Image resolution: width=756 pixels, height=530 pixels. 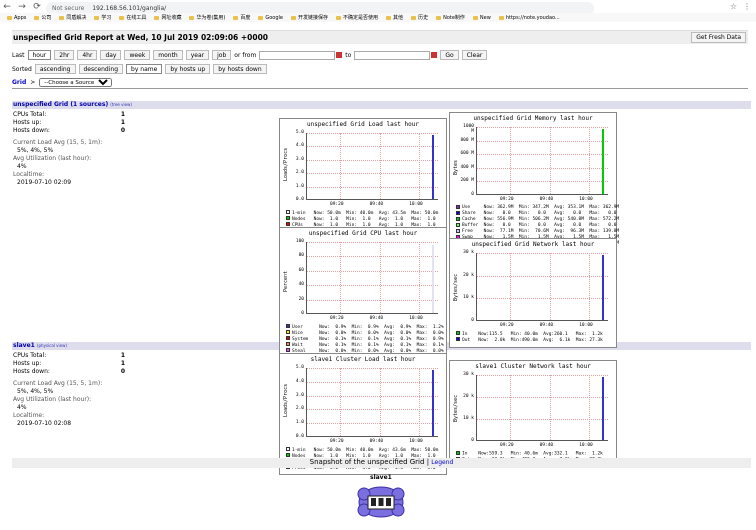 I want to click on range-button-4hr: 4hr, so click(x=87, y=55).